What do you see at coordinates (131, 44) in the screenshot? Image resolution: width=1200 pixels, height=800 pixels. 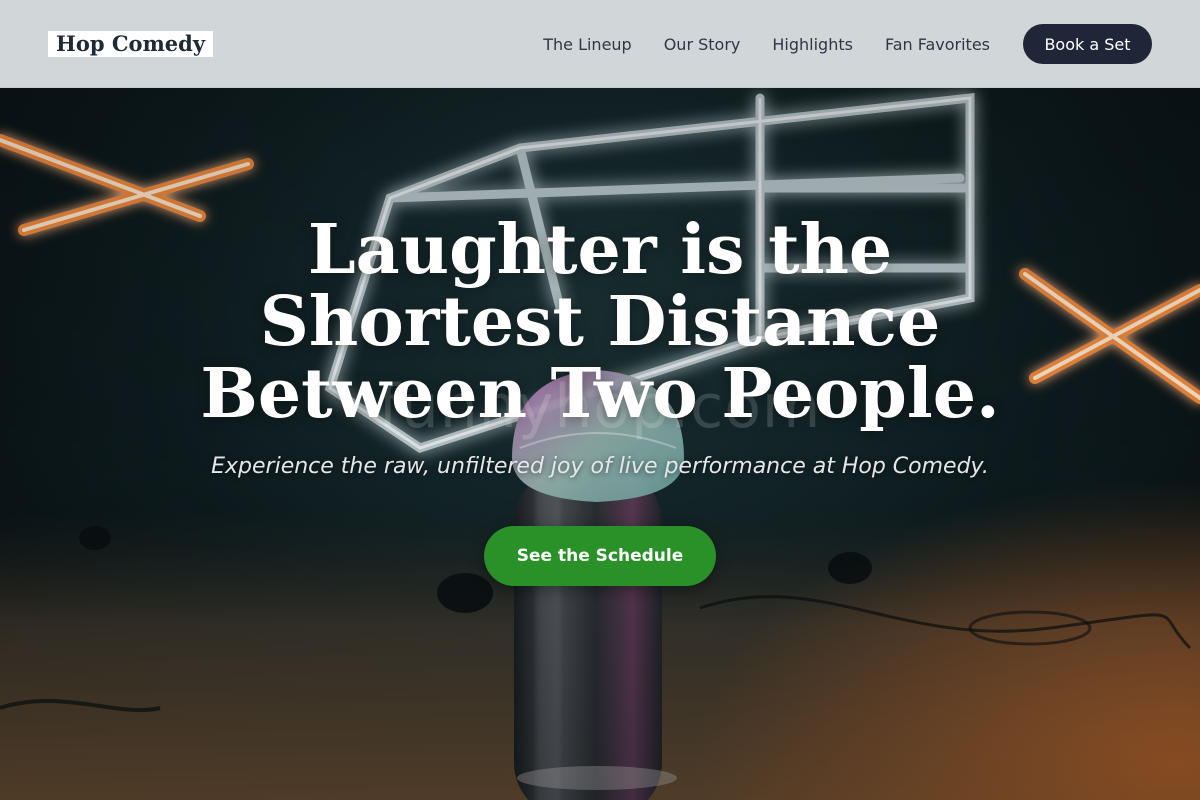 I see `brand-logo: Hop Comedy` at bounding box center [131, 44].